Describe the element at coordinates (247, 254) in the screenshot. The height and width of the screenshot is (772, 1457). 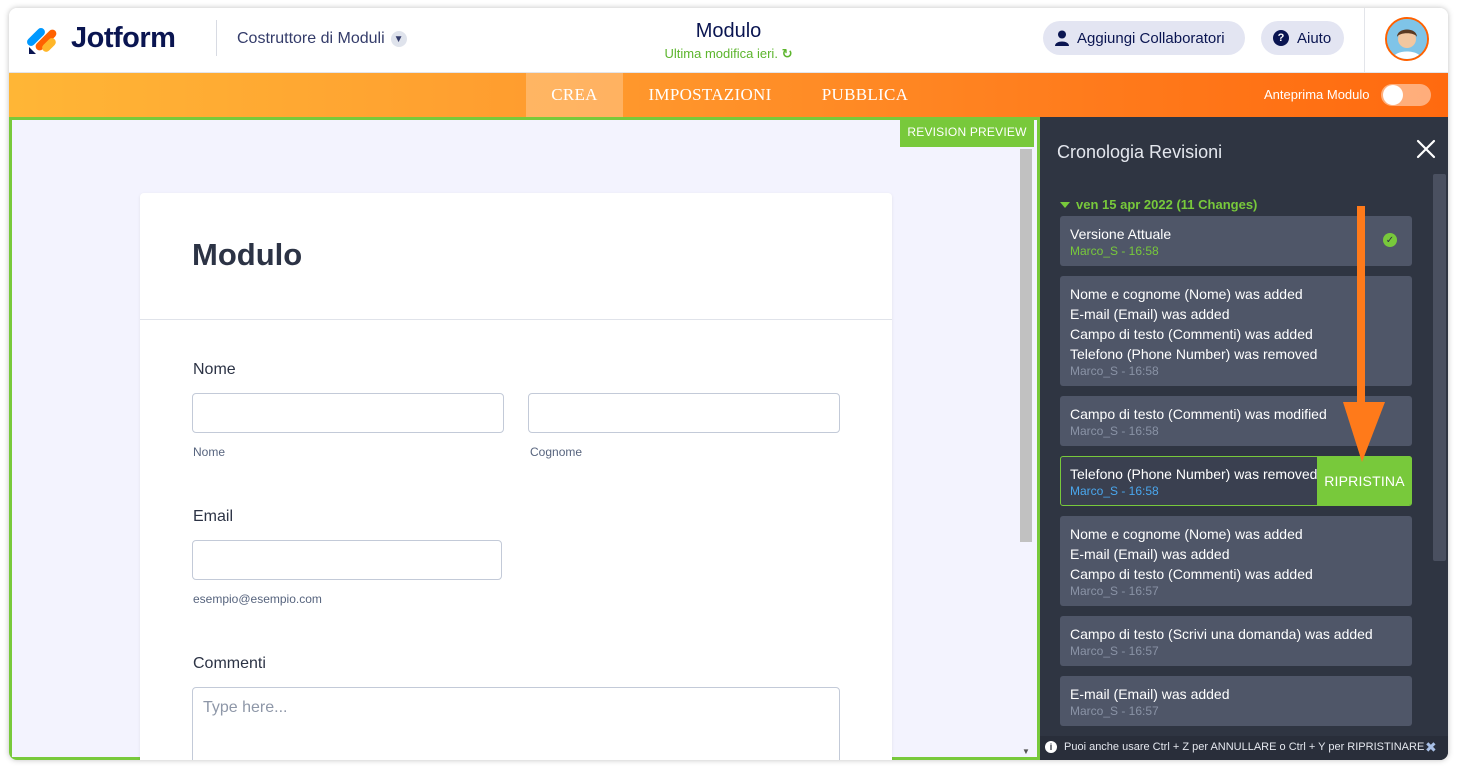
I see `form-heading: Modulo` at that location.